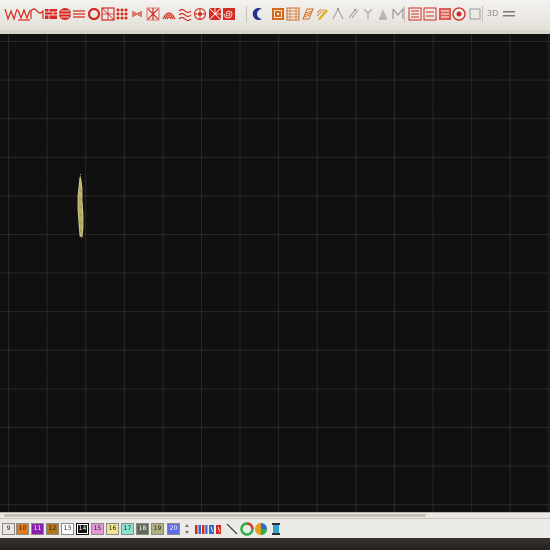 The height and width of the screenshot is (550, 550). What do you see at coordinates (137, 14) in the screenshot?
I see `vertical-marks-icon` at bounding box center [137, 14].